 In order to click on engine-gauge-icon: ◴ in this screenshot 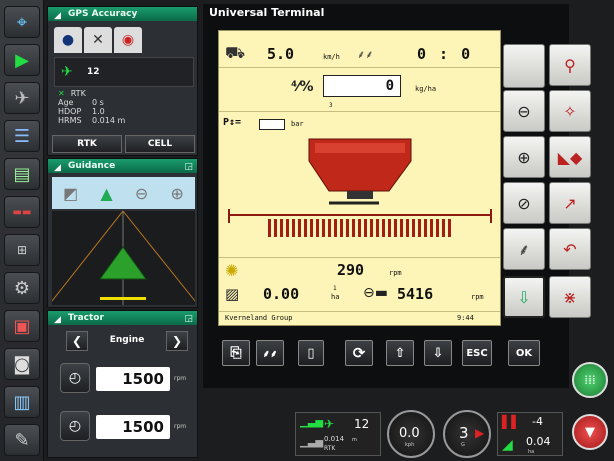, I will do `click(75, 378)`.